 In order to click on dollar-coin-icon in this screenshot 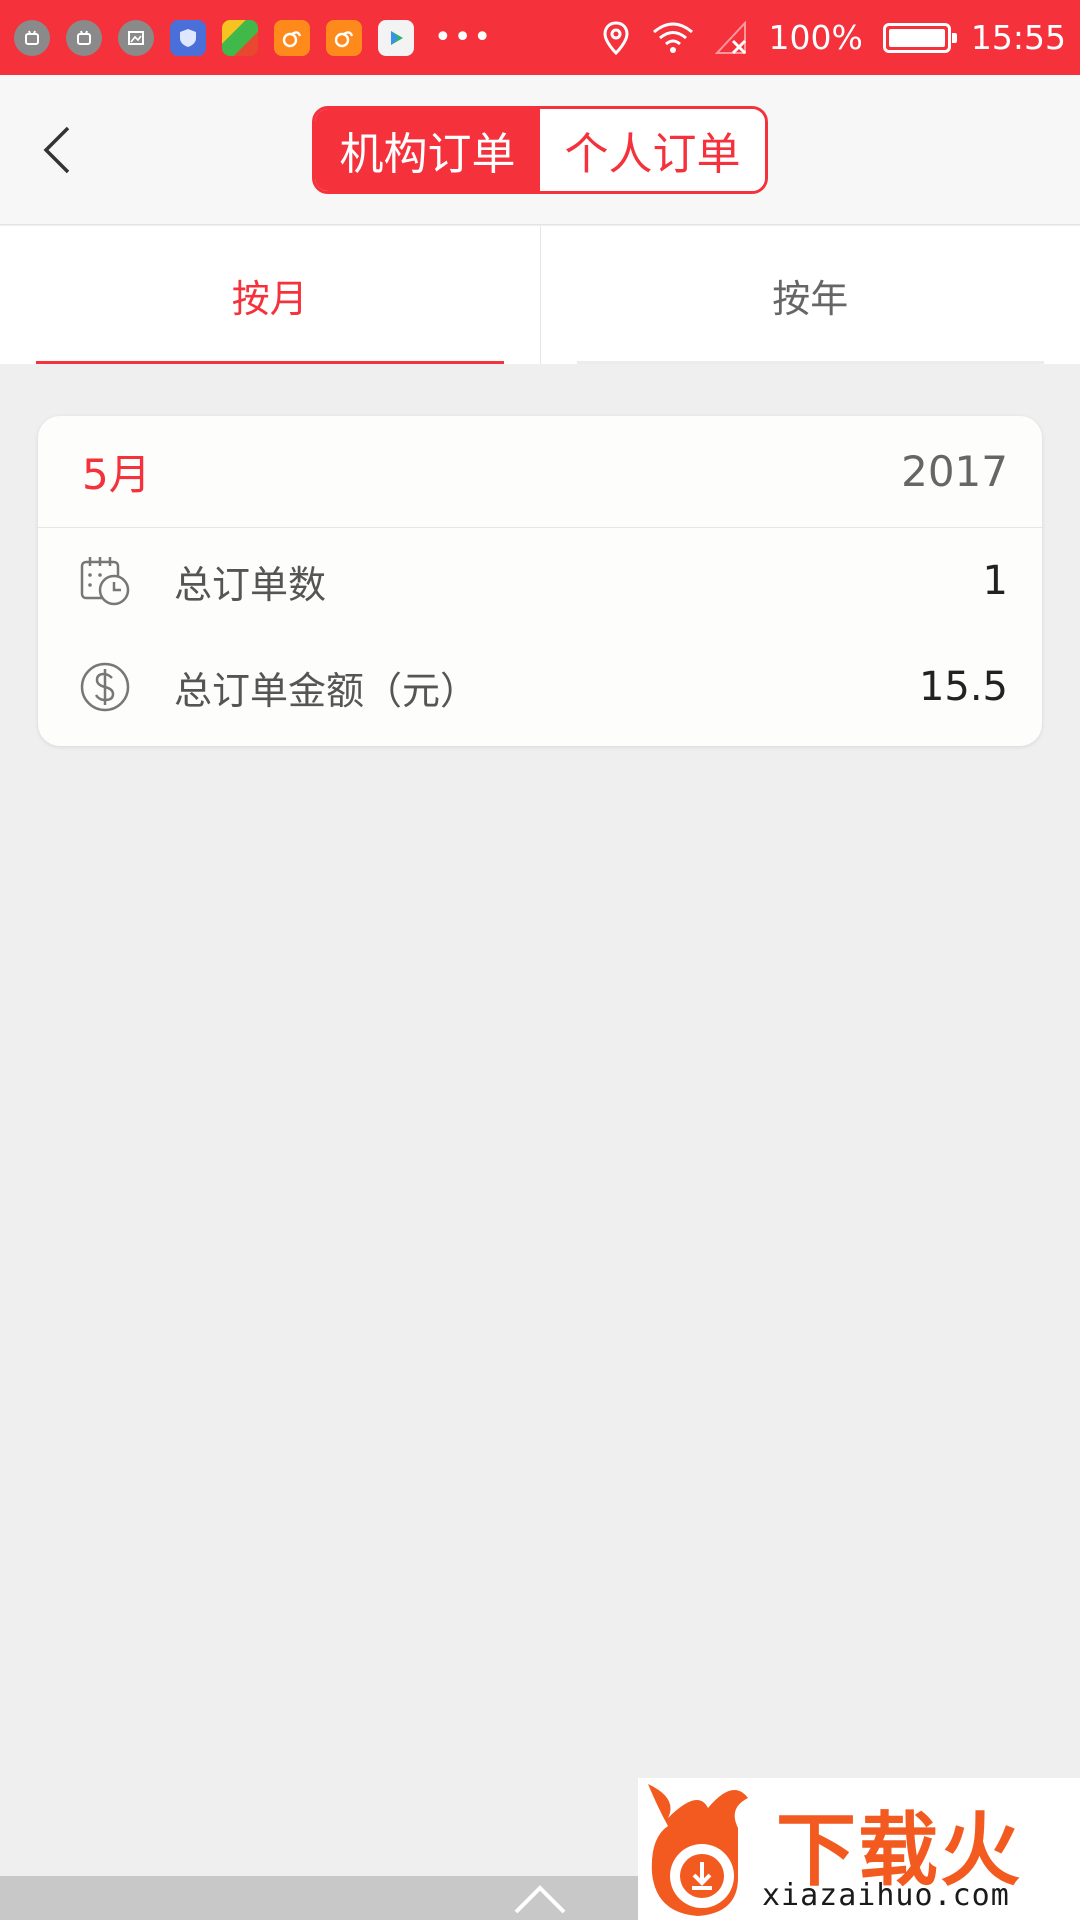, I will do `click(105, 687)`.